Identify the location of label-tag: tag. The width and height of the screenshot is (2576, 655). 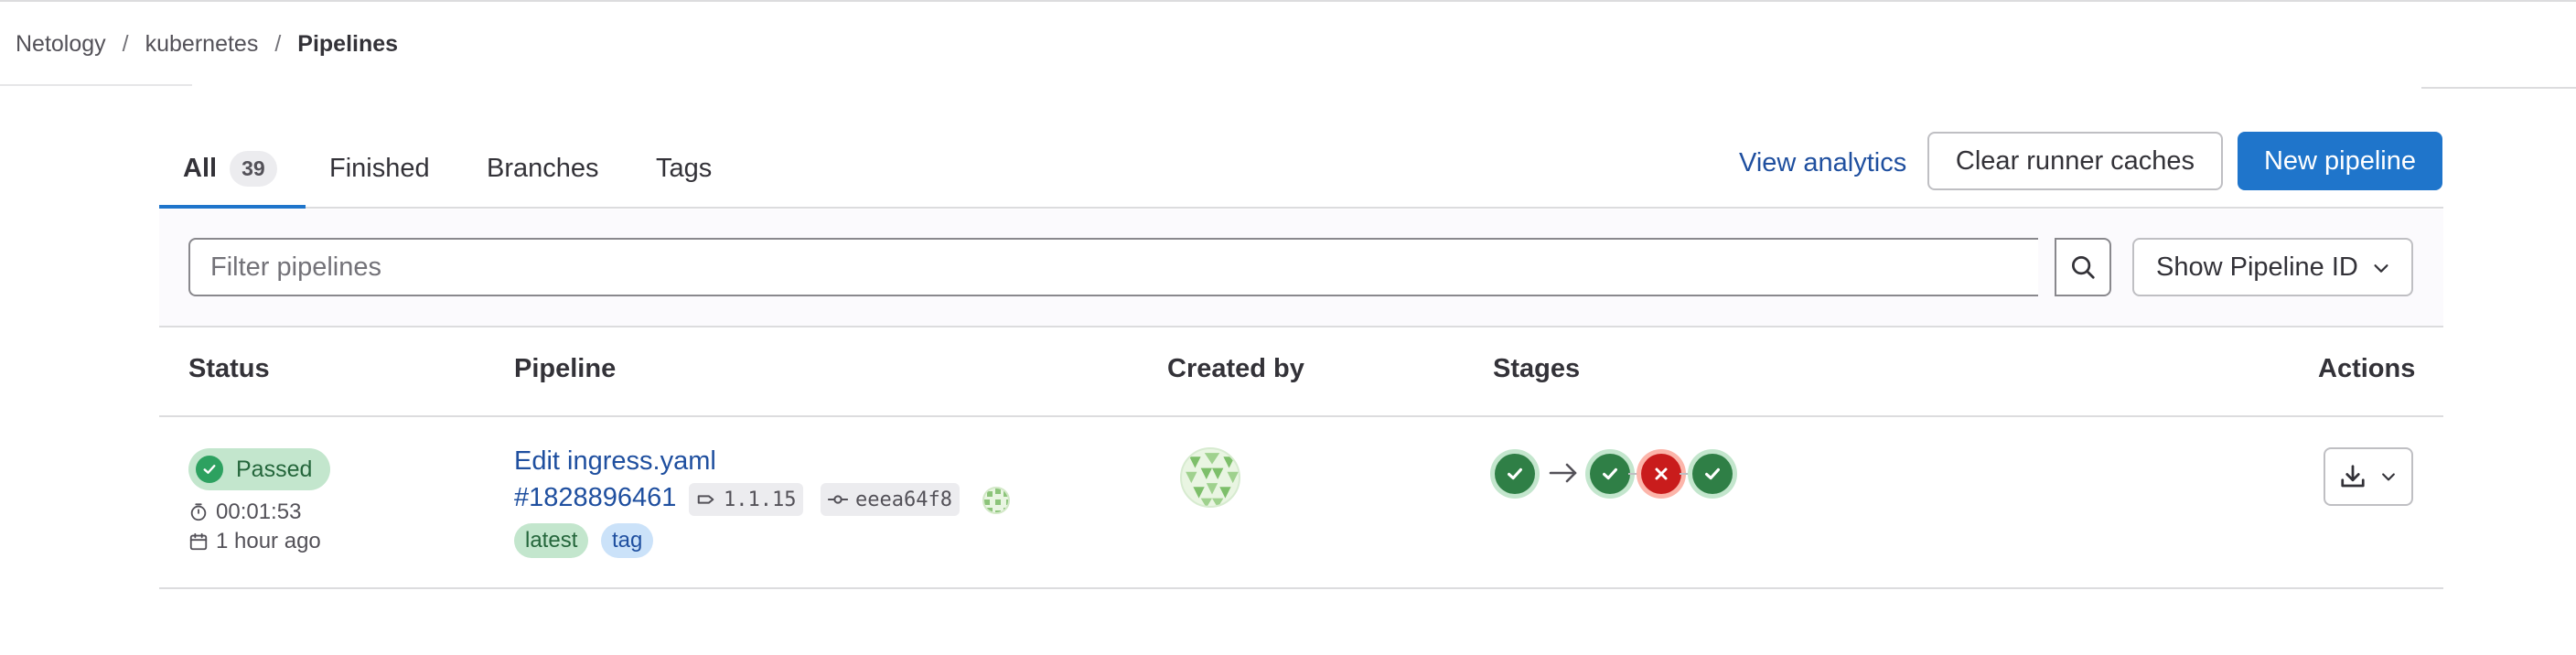
(627, 540).